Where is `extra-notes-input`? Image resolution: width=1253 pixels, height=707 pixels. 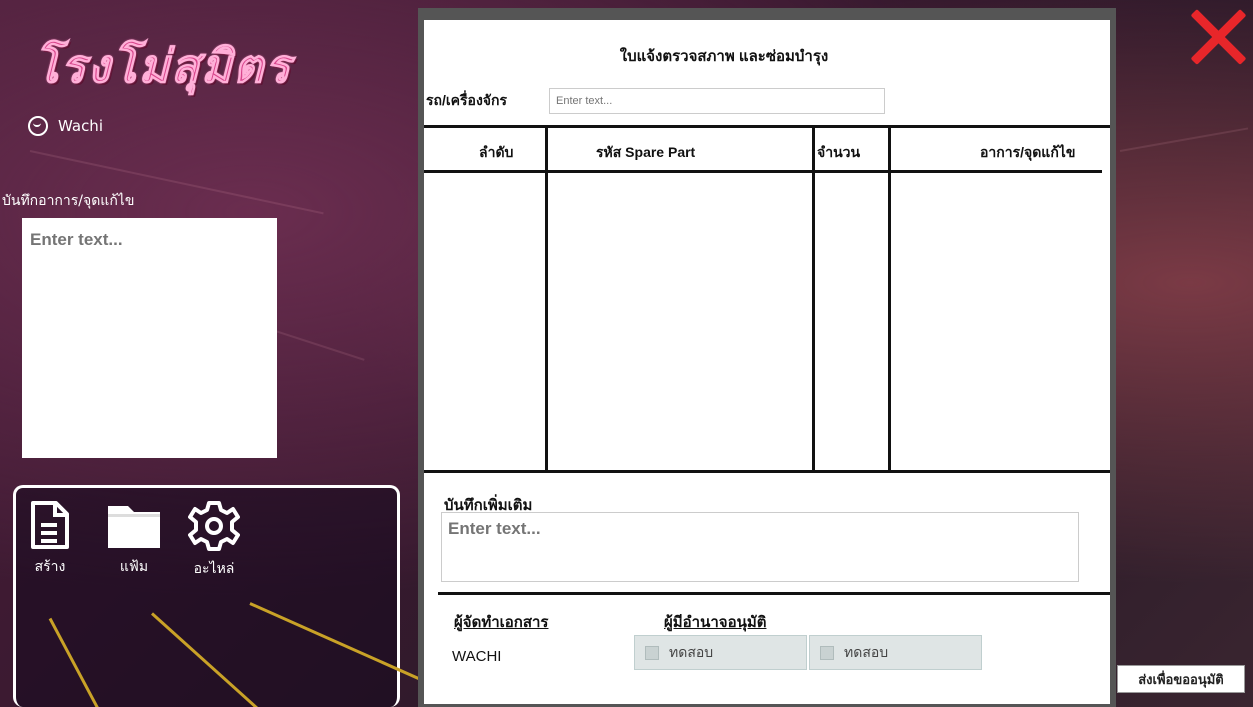
extra-notes-input is located at coordinates (760, 547).